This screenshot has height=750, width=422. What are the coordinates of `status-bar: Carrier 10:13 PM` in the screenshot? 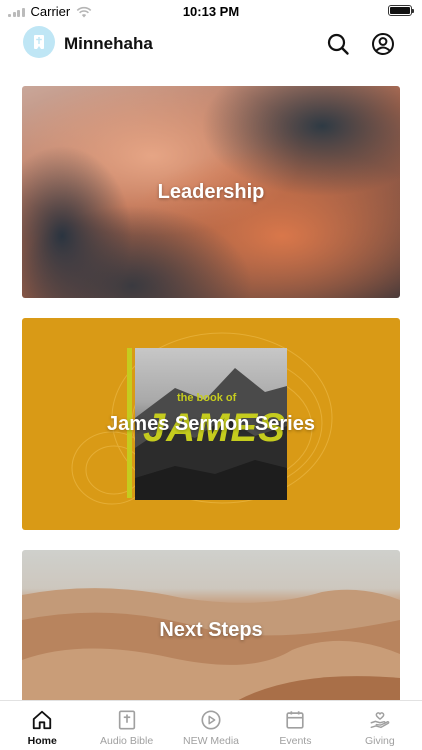 It's located at (211, 11).